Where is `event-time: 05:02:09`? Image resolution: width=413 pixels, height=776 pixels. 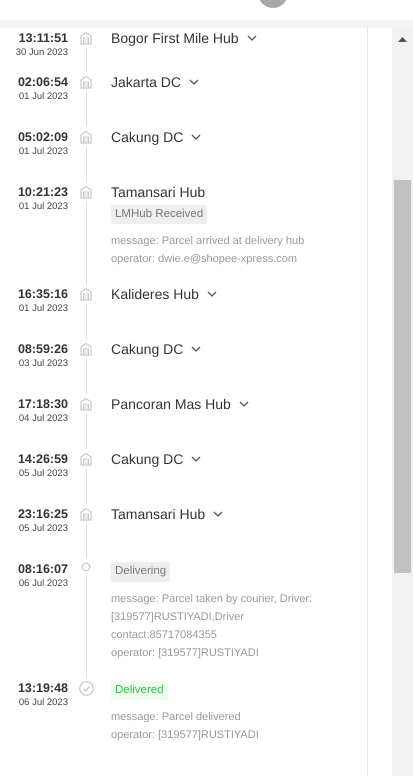
event-time: 05:02:09 is located at coordinates (43, 137).